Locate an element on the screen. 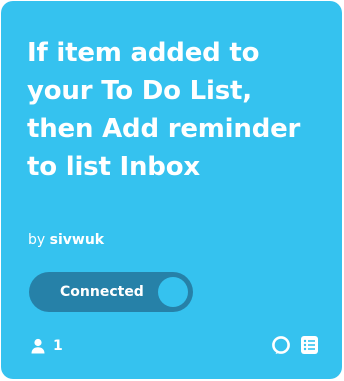  user-count: 1 is located at coordinates (47, 346).